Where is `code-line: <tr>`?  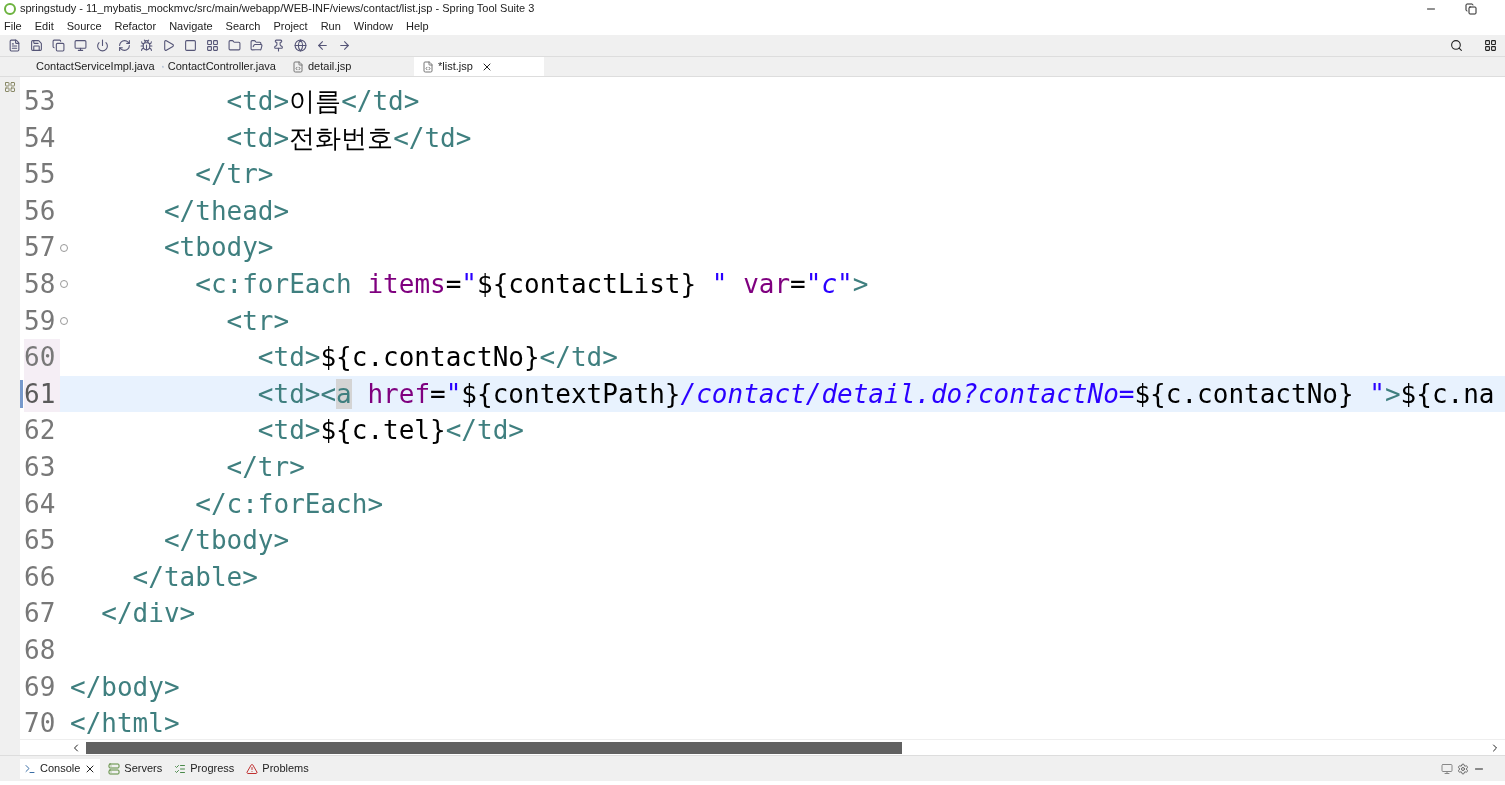
code-line: <tr> is located at coordinates (257, 321).